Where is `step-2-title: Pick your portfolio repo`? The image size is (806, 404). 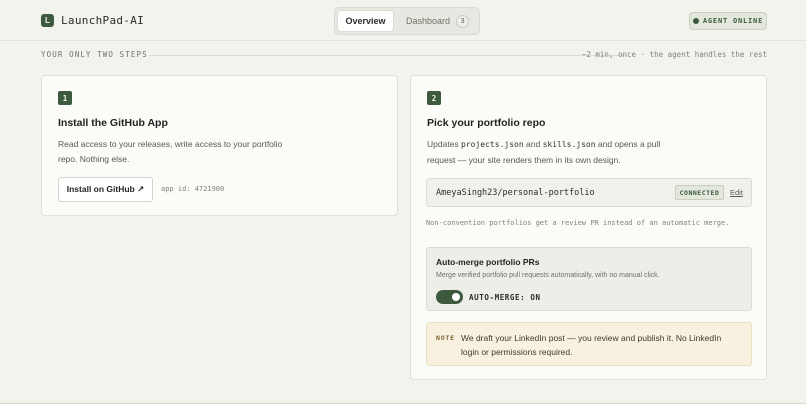 step-2-title: Pick your portfolio repo is located at coordinates (486, 123).